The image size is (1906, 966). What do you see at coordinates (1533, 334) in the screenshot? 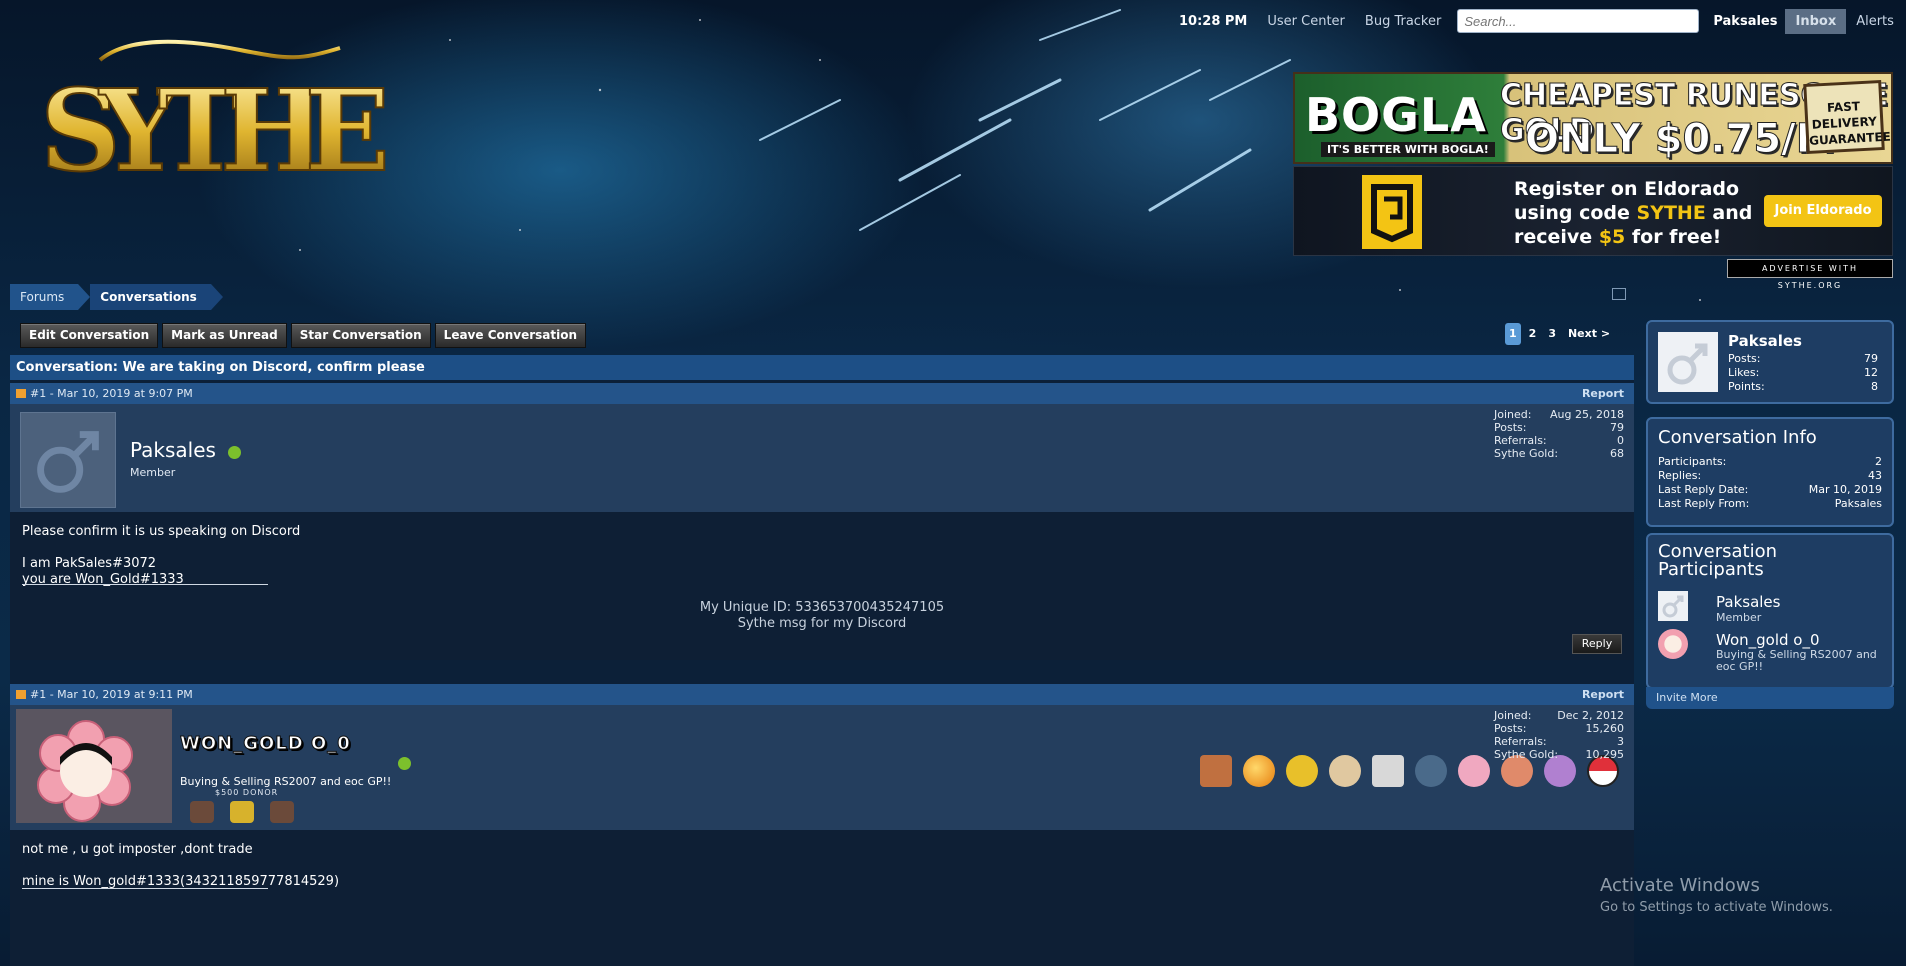
I see `page-2: 2` at bounding box center [1533, 334].